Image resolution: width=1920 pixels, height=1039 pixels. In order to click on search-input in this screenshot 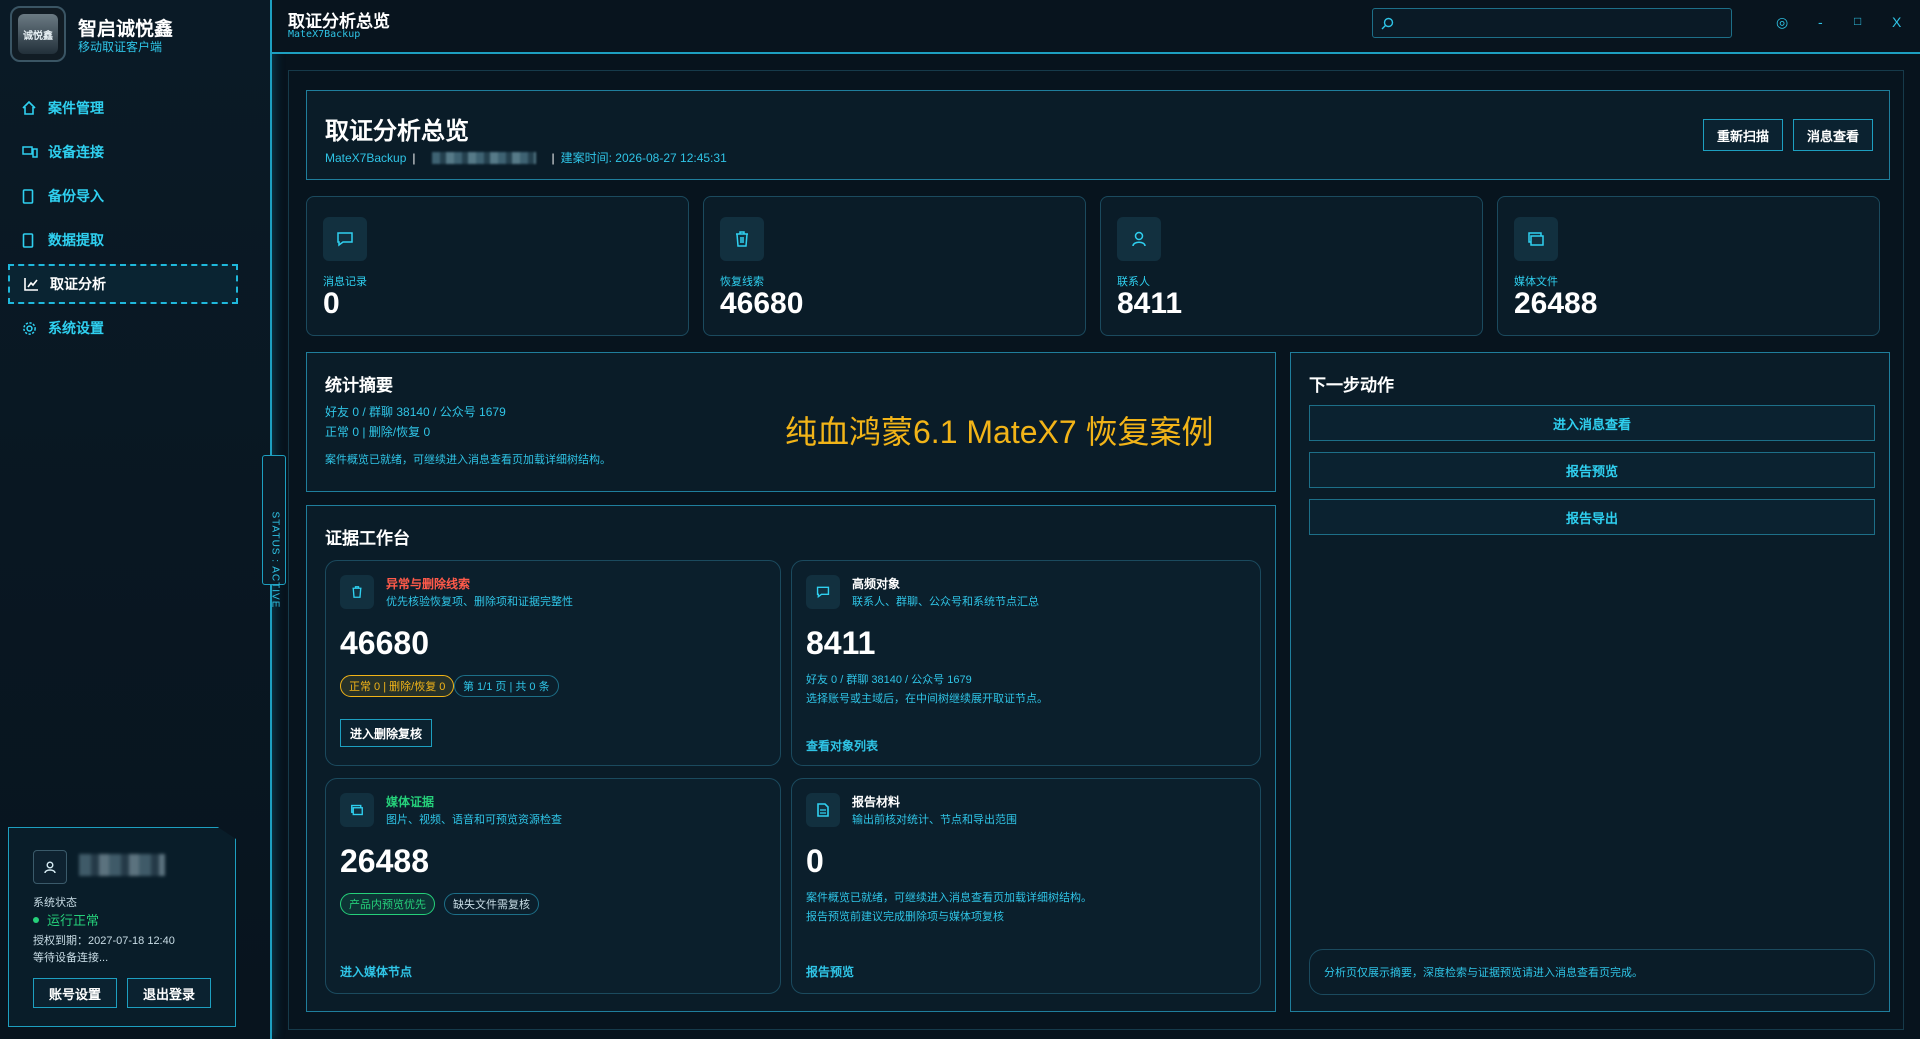, I will do `click(1562, 23)`.